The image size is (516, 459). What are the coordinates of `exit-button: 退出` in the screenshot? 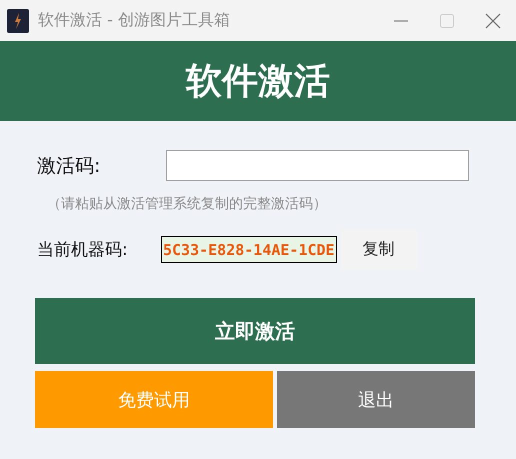 It's located at (376, 399).